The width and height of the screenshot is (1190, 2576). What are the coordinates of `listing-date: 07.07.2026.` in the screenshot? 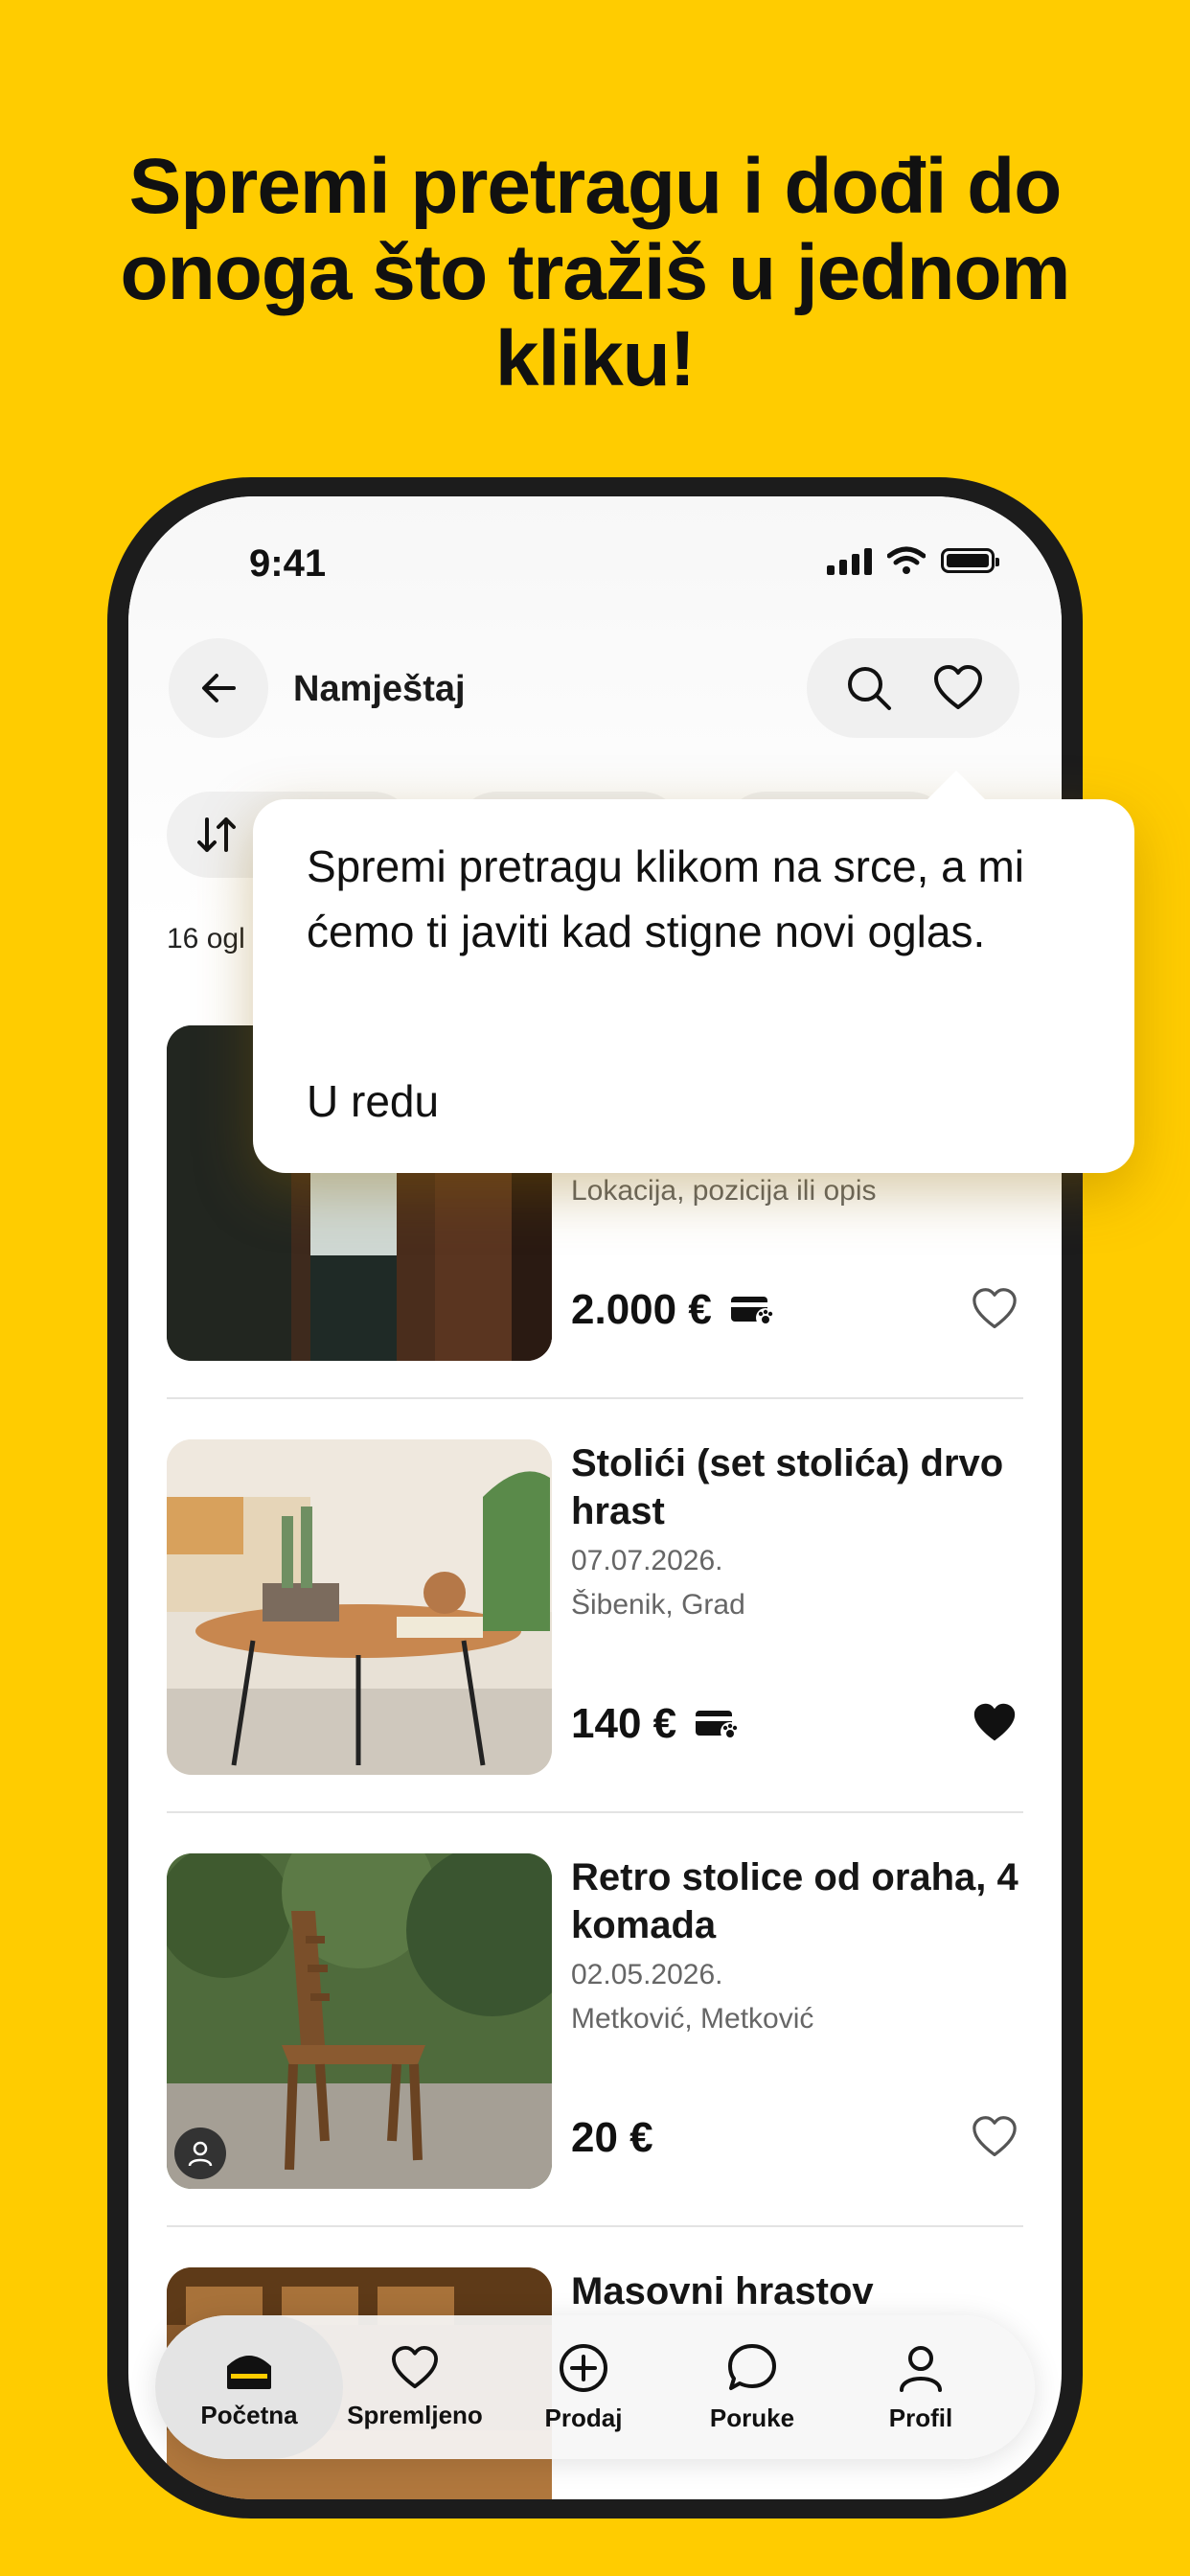 It's located at (647, 1560).